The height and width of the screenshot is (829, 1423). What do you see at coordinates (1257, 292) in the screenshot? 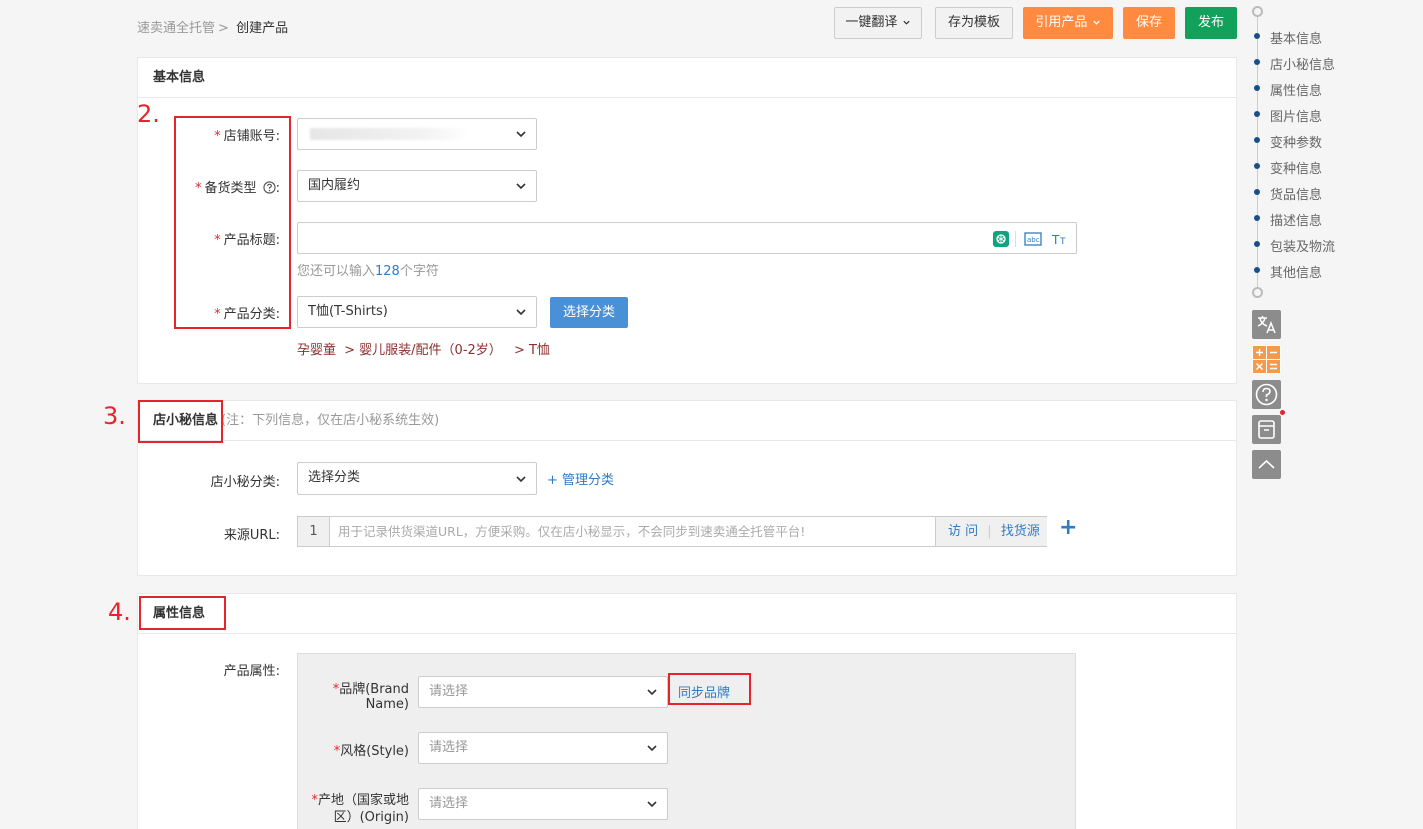
I see `nav-end-circle` at bounding box center [1257, 292].